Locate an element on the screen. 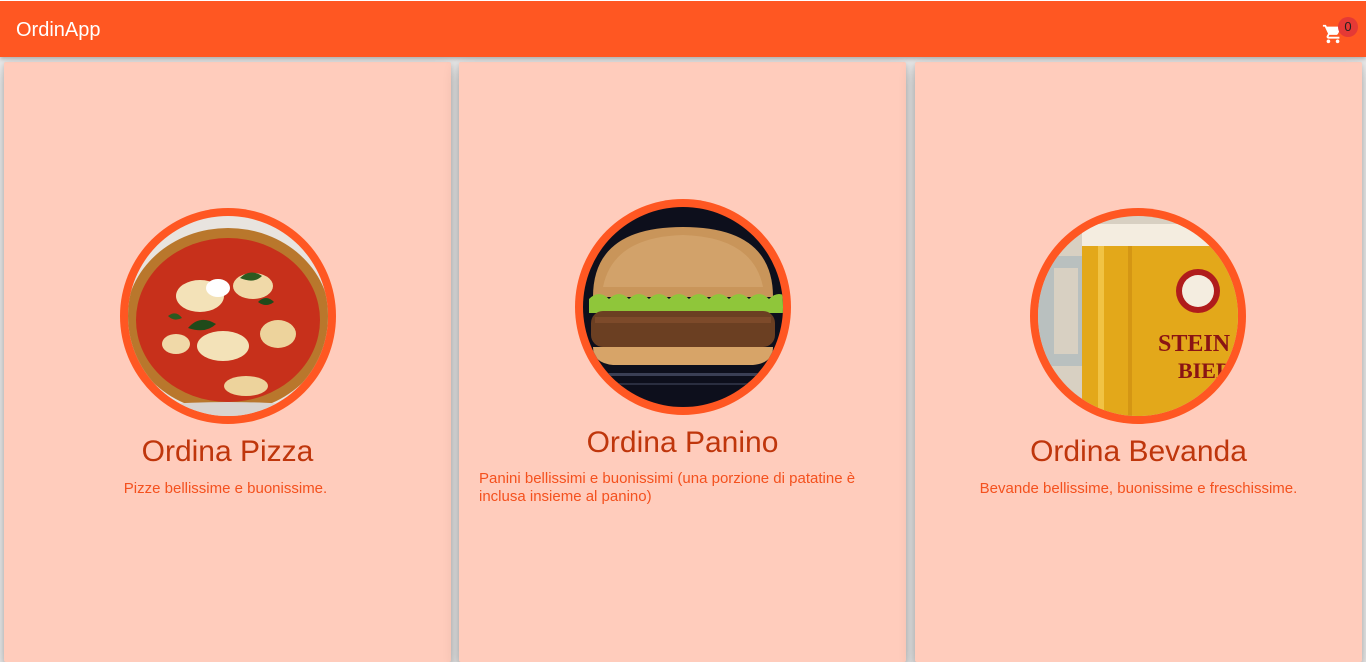 This screenshot has height=662, width=1366. app-title: OrdinApp is located at coordinates (58, 30).